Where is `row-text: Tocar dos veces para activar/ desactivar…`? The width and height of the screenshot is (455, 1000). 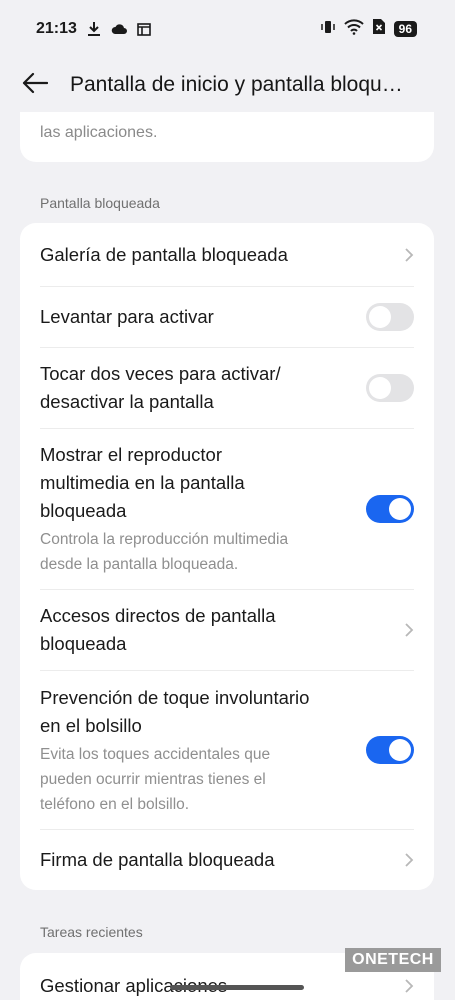 row-text: Tocar dos veces para activar/ desactivar… is located at coordinates (203, 388).